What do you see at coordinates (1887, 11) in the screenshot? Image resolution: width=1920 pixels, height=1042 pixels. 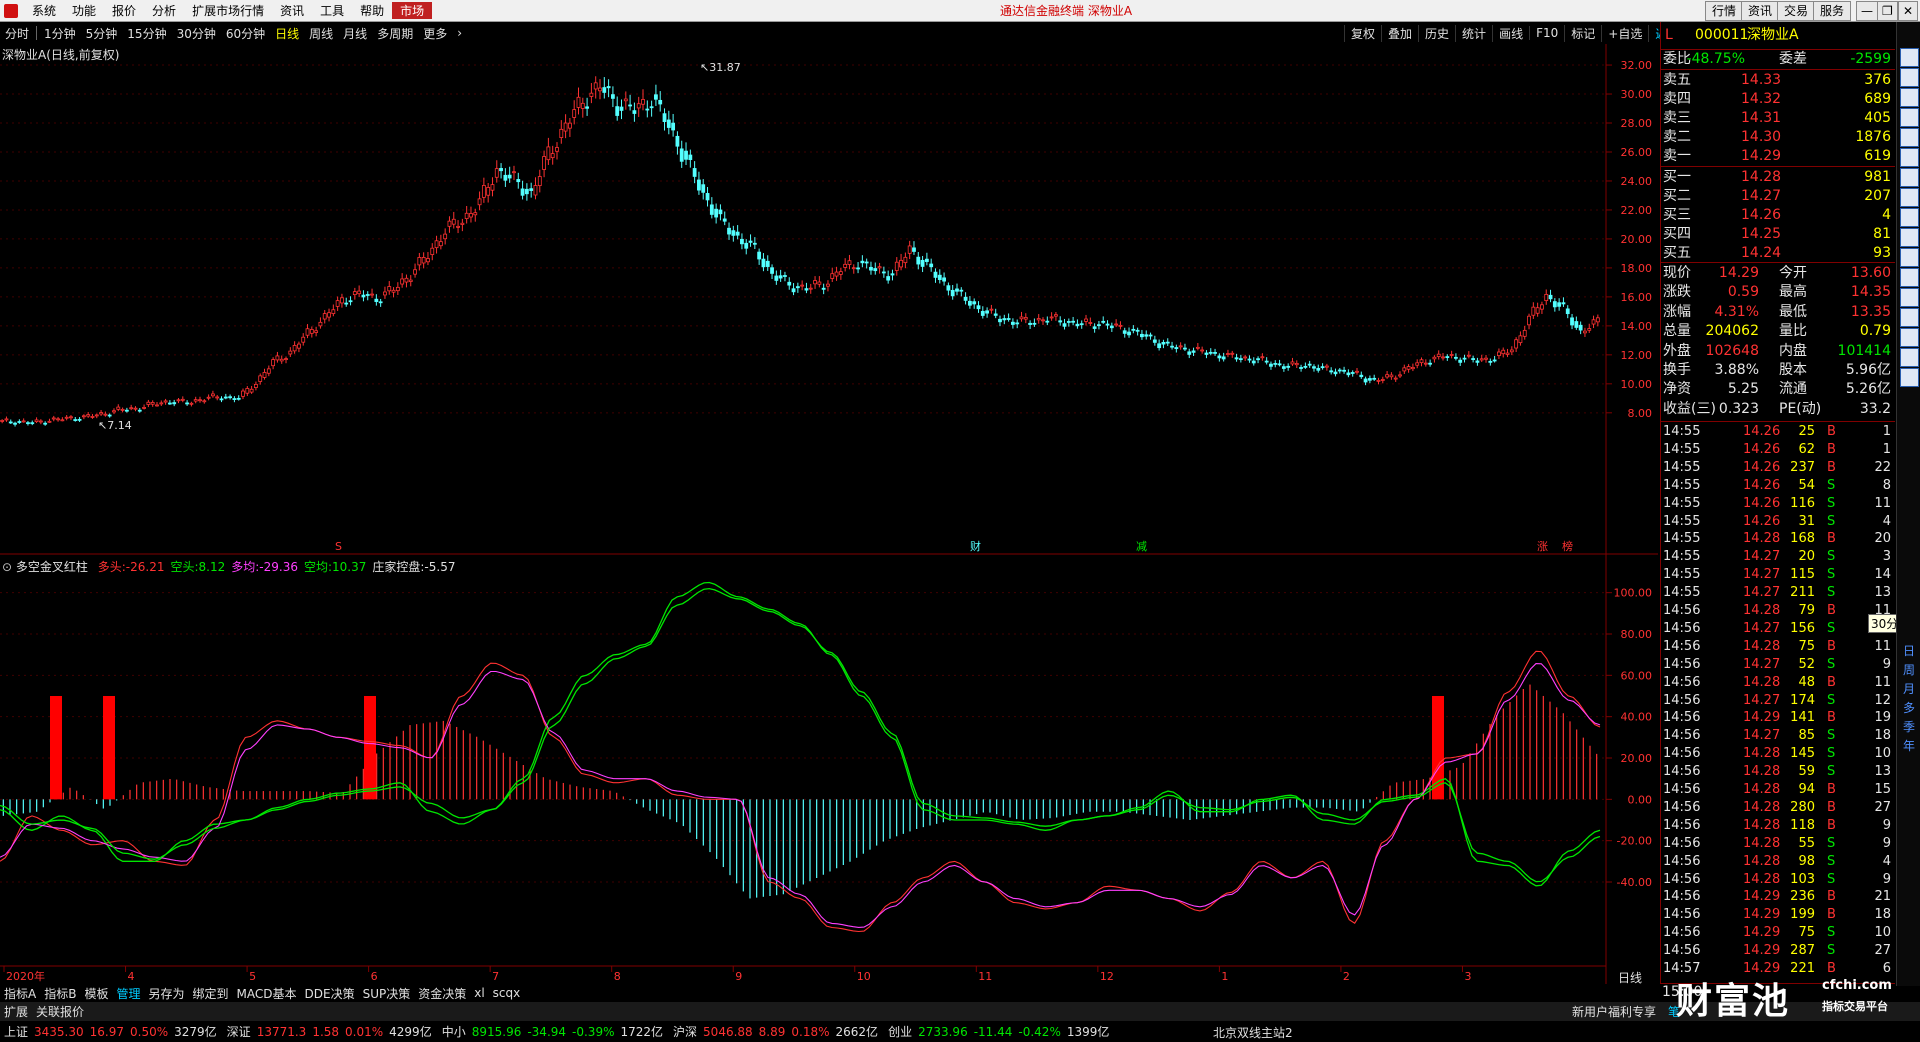 I see `maximize-icon: ❐` at bounding box center [1887, 11].